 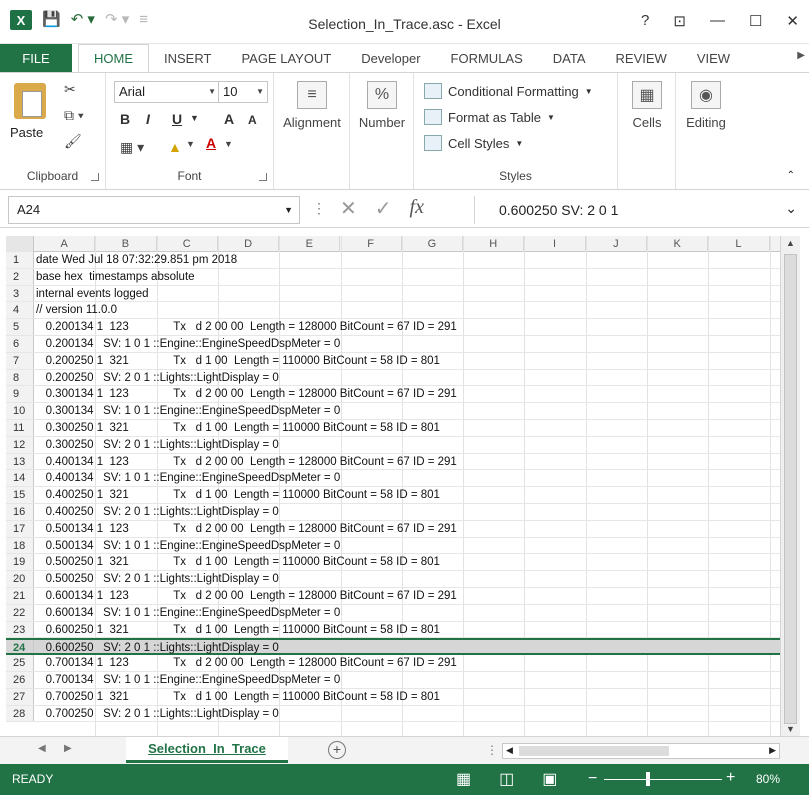 What do you see at coordinates (148, 119) in the screenshot?
I see `italic-button: I` at bounding box center [148, 119].